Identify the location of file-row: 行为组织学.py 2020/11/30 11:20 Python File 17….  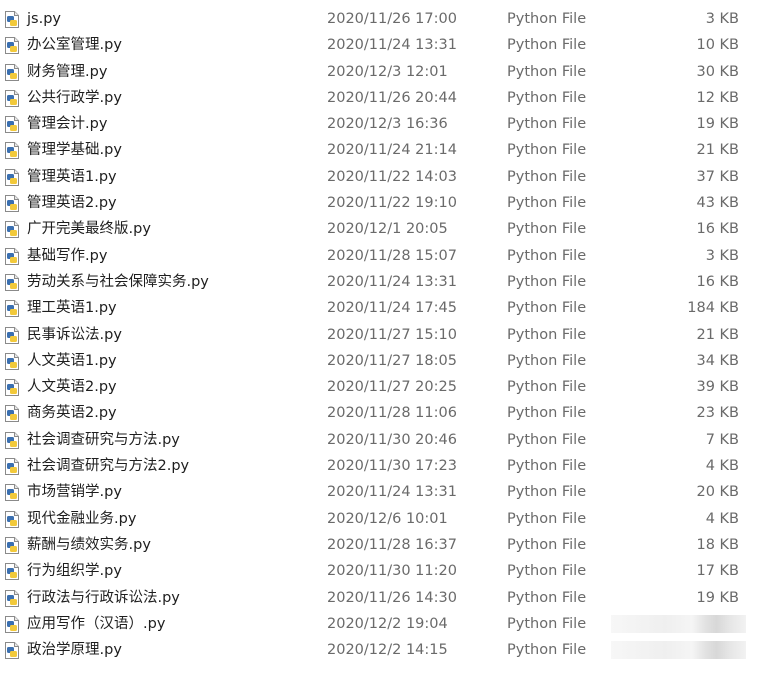
(382, 571).